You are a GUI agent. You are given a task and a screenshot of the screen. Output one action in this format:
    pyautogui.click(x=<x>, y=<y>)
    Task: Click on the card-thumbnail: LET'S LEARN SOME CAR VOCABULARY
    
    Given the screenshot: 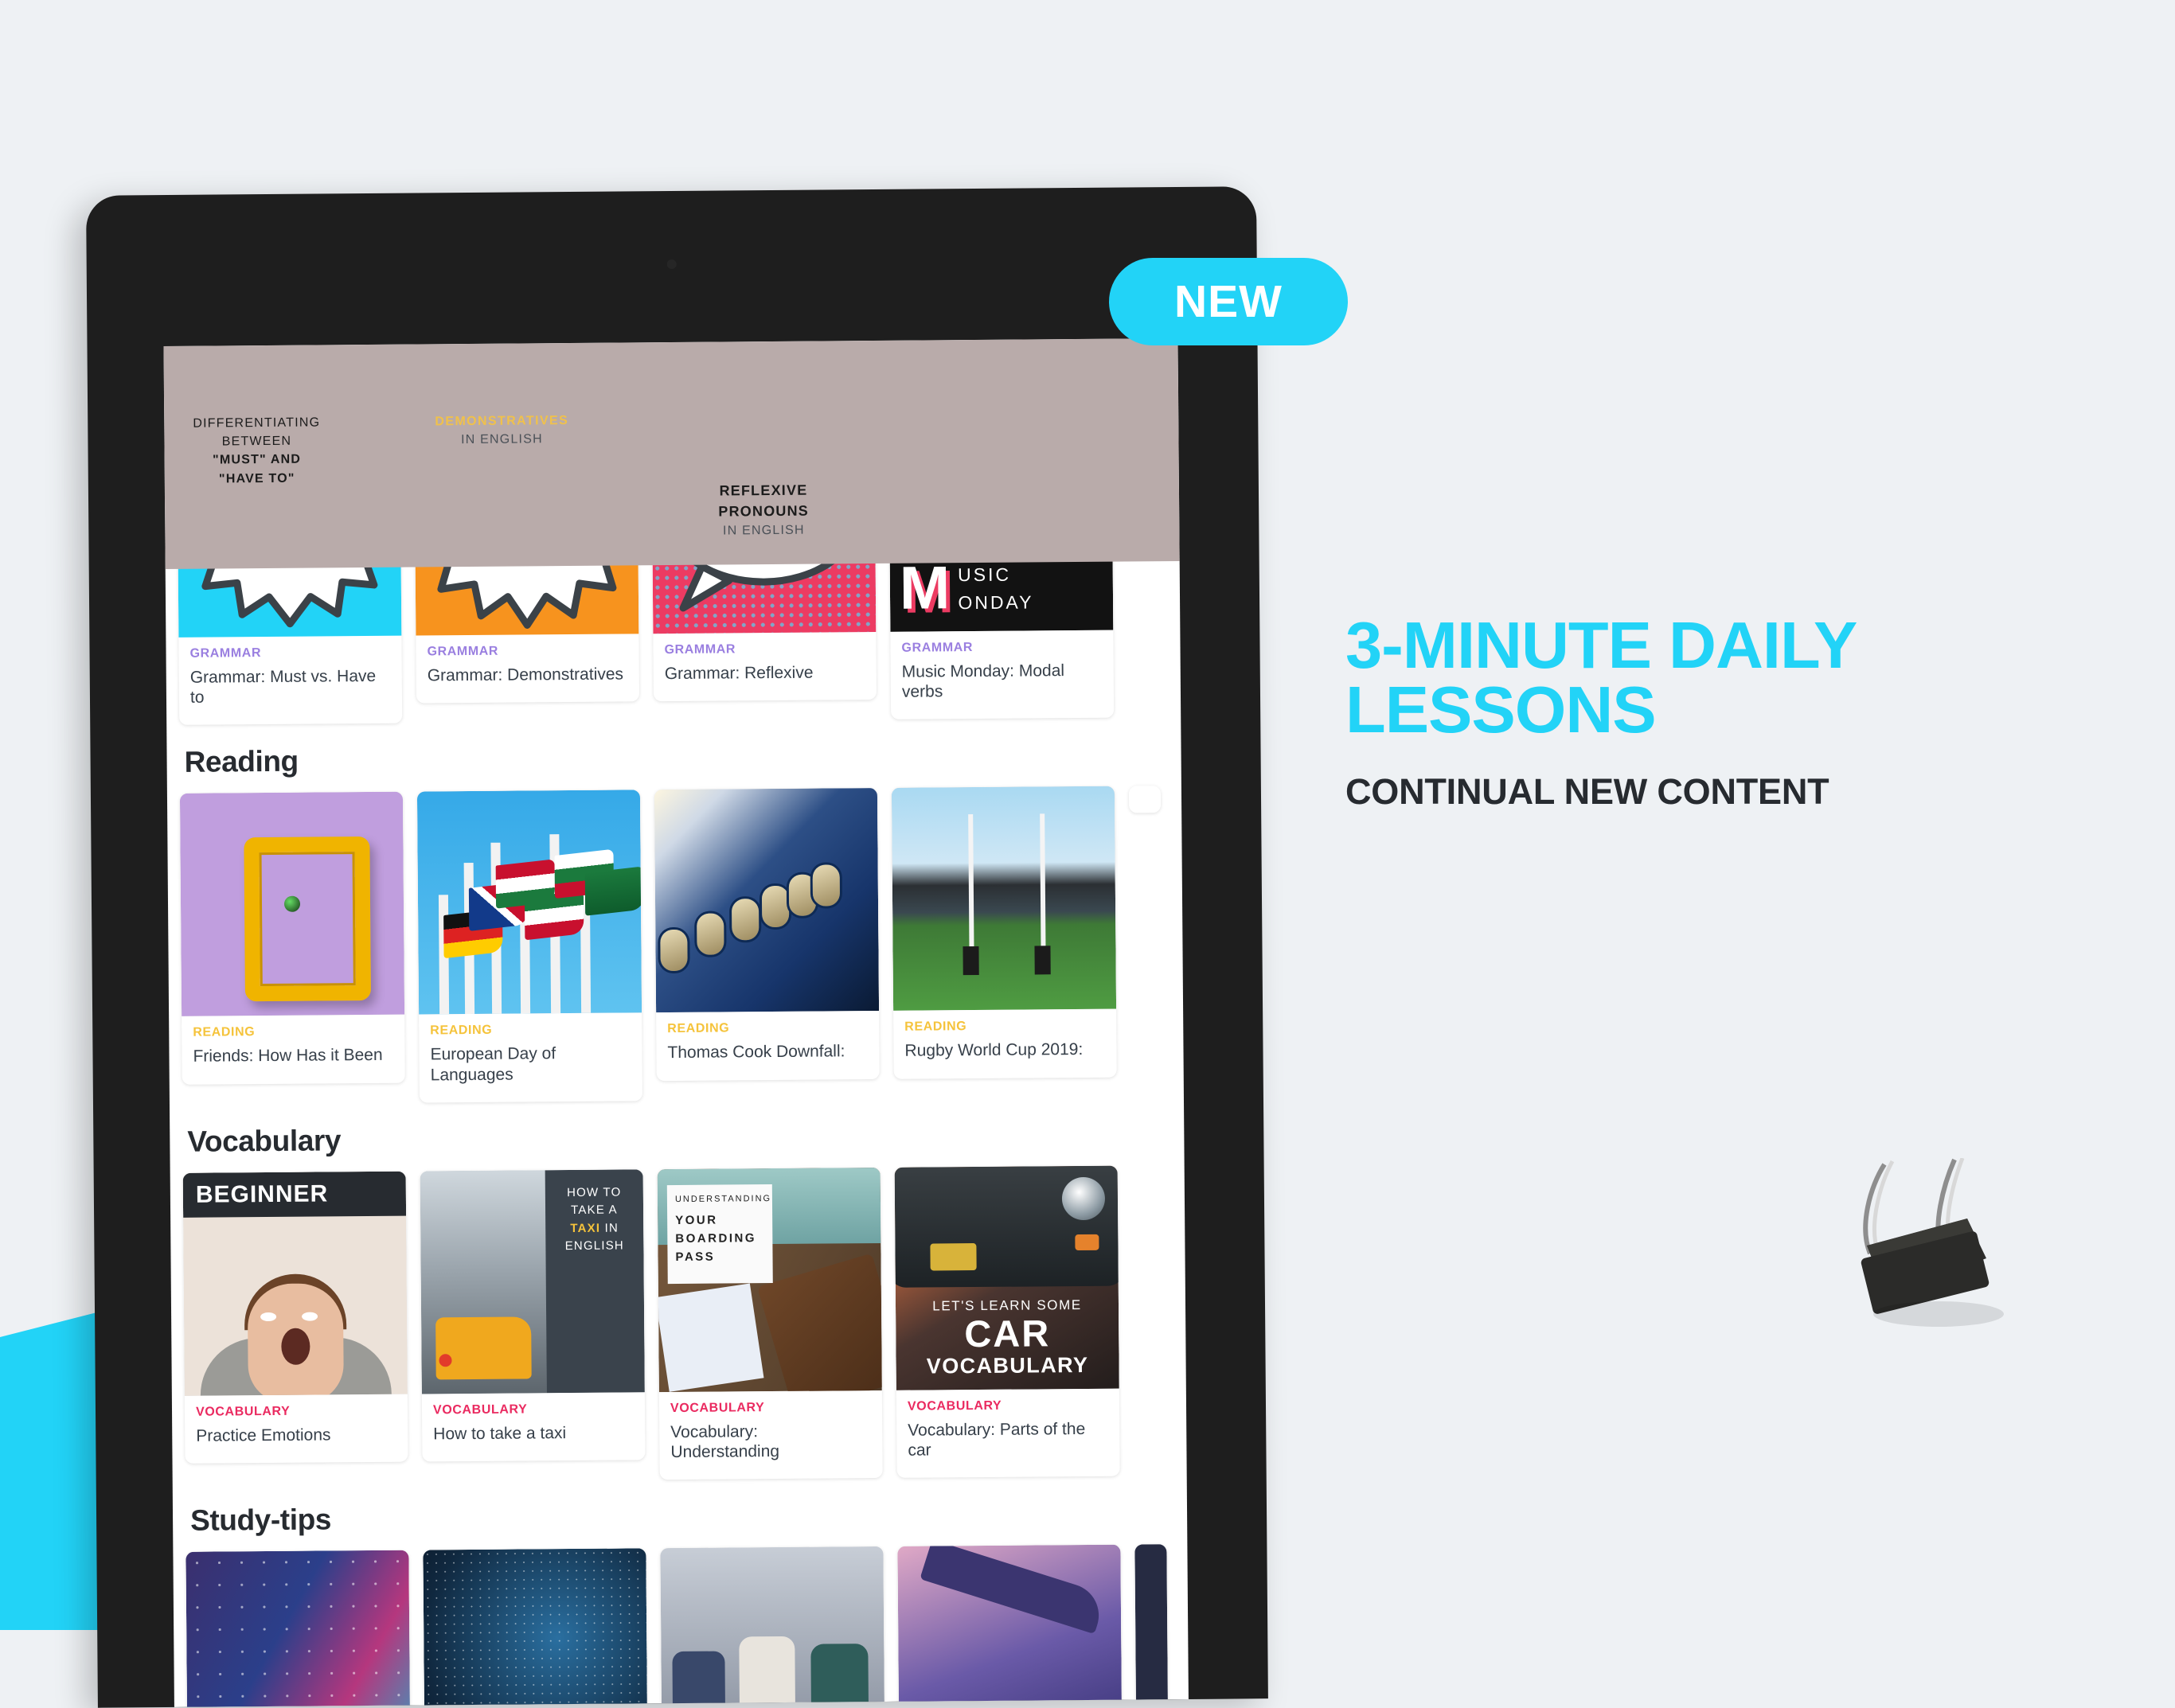 What is the action you would take?
    pyautogui.click(x=1006, y=1277)
    